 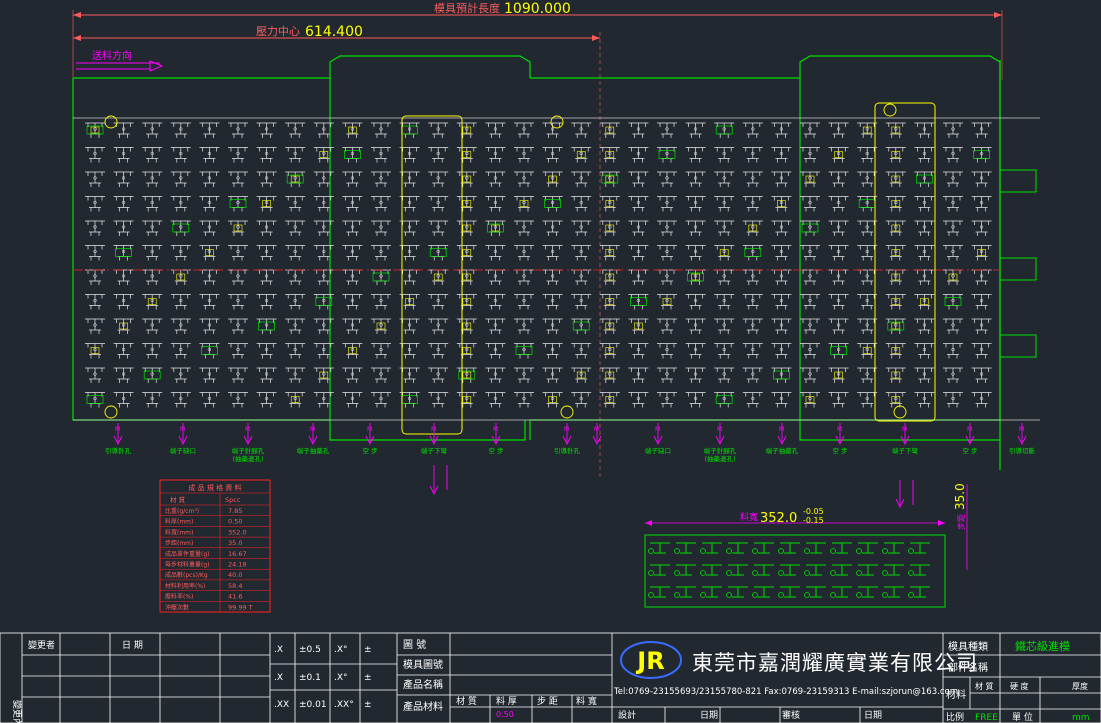 I want to click on sign-review: 審核, so click(x=791, y=715).